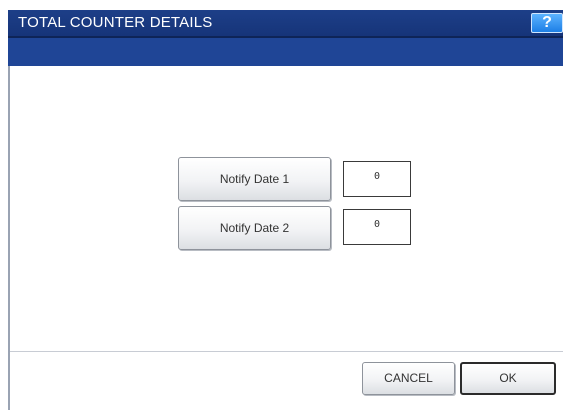 The width and height of the screenshot is (563, 410). I want to click on window-title: TOTAL COUNTER DETAILS, so click(115, 22).